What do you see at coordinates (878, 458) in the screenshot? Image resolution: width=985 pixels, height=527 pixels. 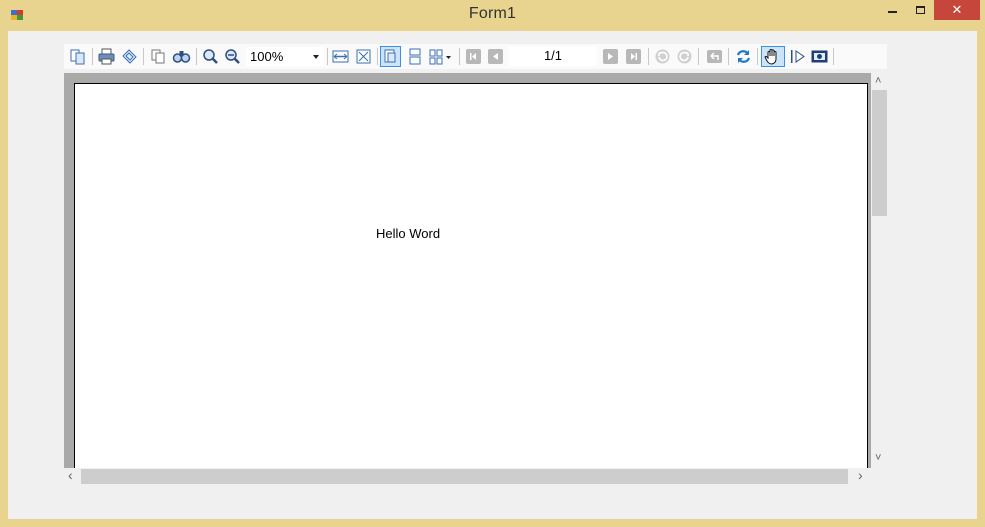 I see `scroll-down-icon: ˅` at bounding box center [878, 458].